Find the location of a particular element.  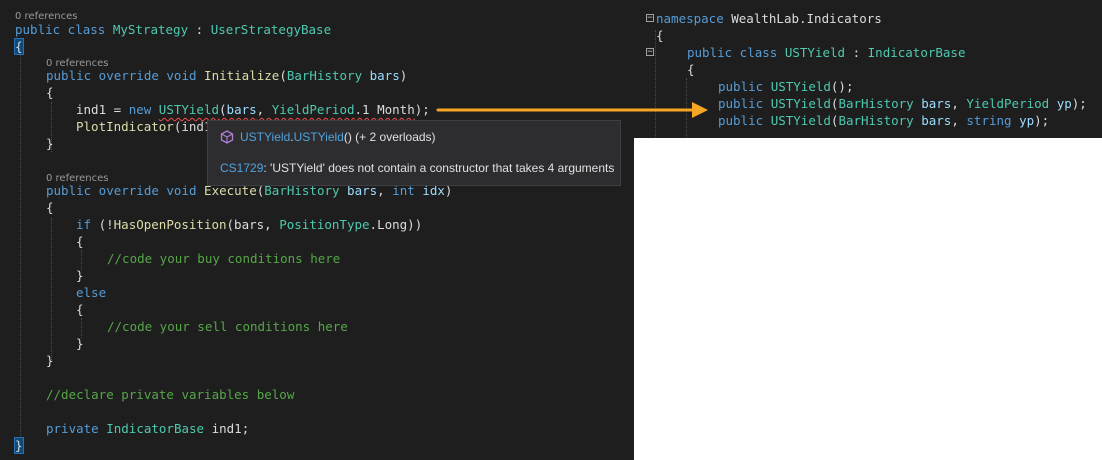

argument: bars is located at coordinates (241, 109).